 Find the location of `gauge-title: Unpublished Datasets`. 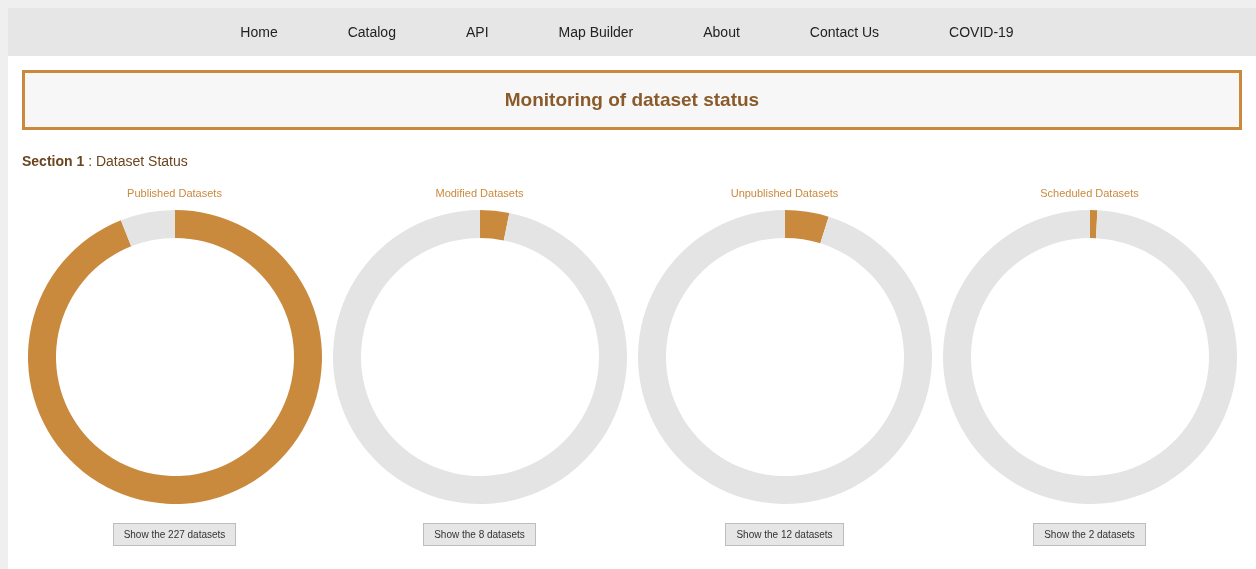

gauge-title: Unpublished Datasets is located at coordinates (784, 193).